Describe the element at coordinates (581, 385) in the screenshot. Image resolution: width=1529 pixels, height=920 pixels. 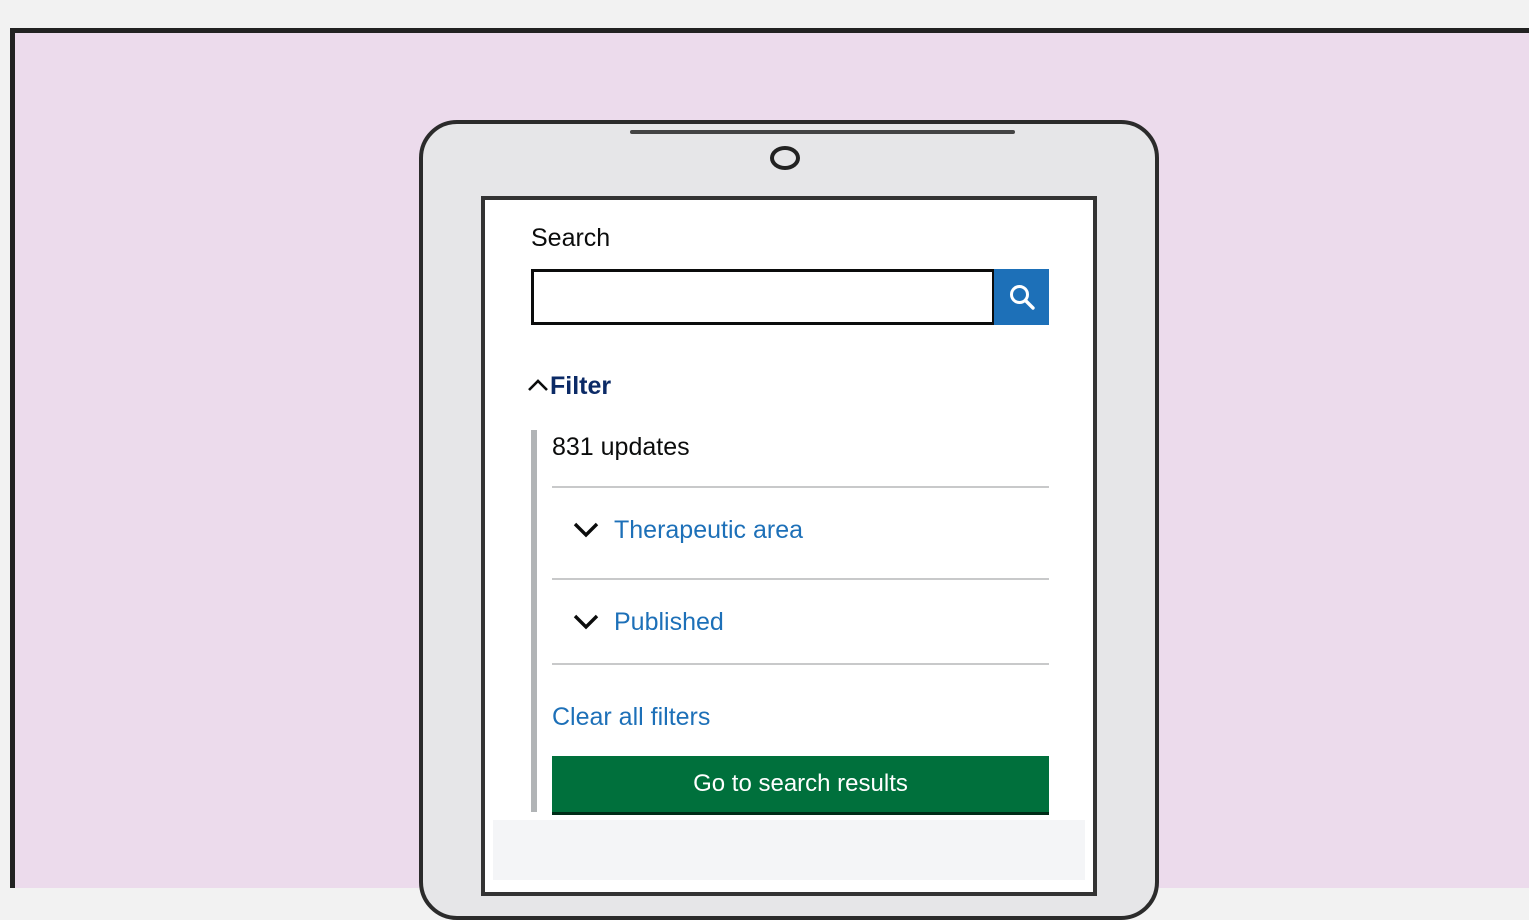
I see `filter-toggle-label: Filter` at that location.